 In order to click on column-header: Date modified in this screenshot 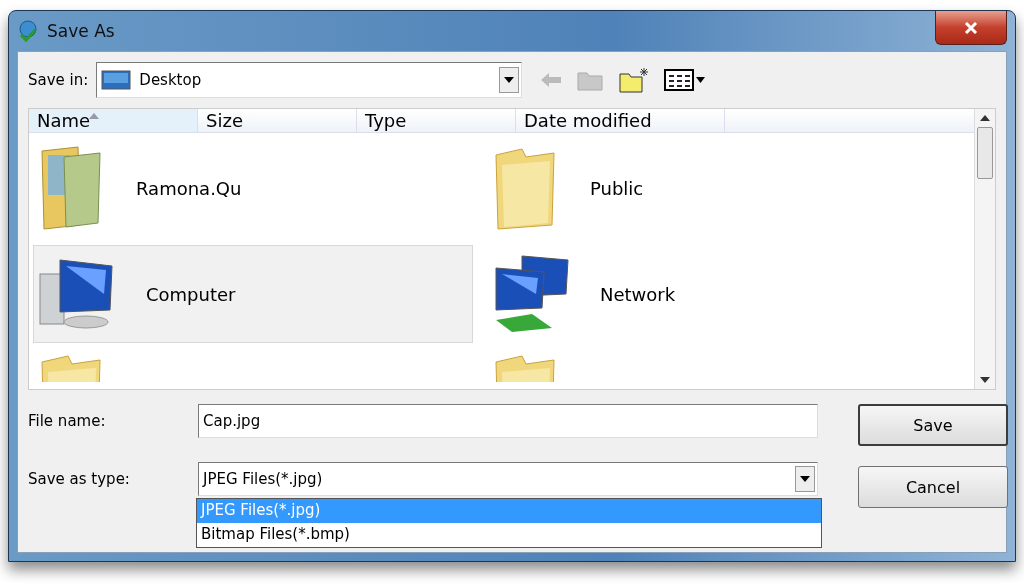, I will do `click(620, 120)`.